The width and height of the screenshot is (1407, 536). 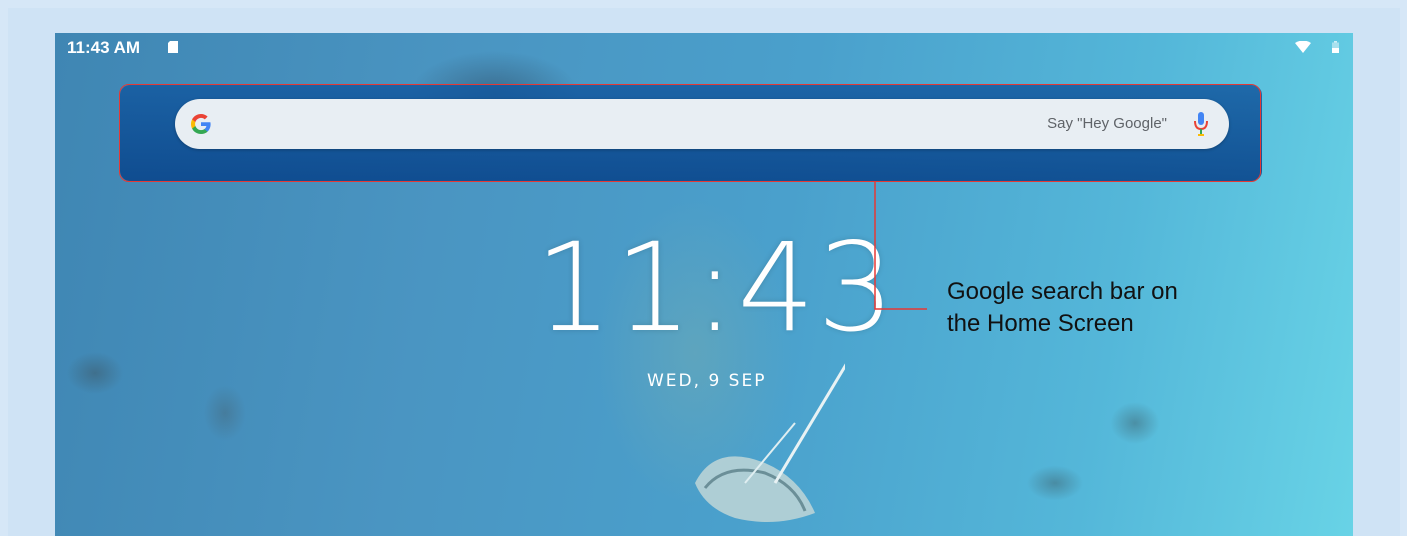 I want to click on home-clock: 11:43, so click(x=716, y=288).